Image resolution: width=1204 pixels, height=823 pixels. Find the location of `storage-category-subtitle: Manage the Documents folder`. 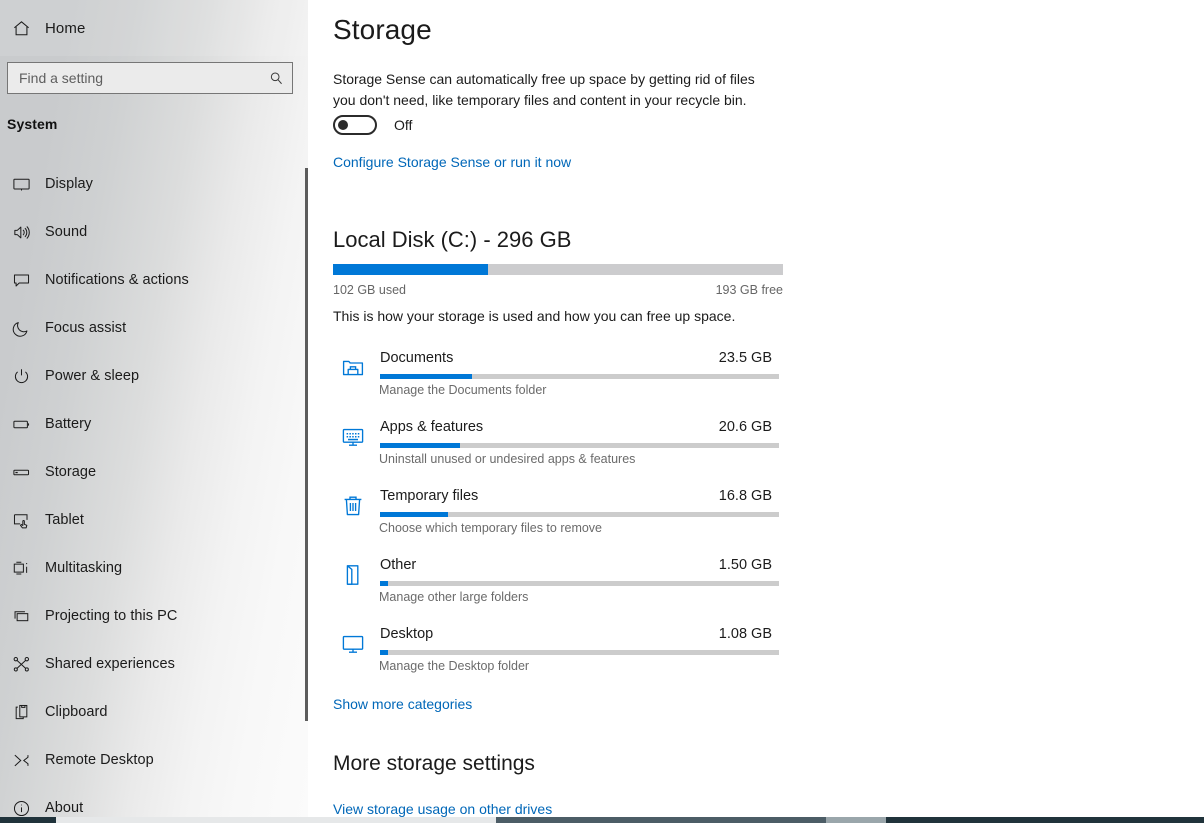

storage-category-subtitle: Manage the Documents folder is located at coordinates (463, 390).